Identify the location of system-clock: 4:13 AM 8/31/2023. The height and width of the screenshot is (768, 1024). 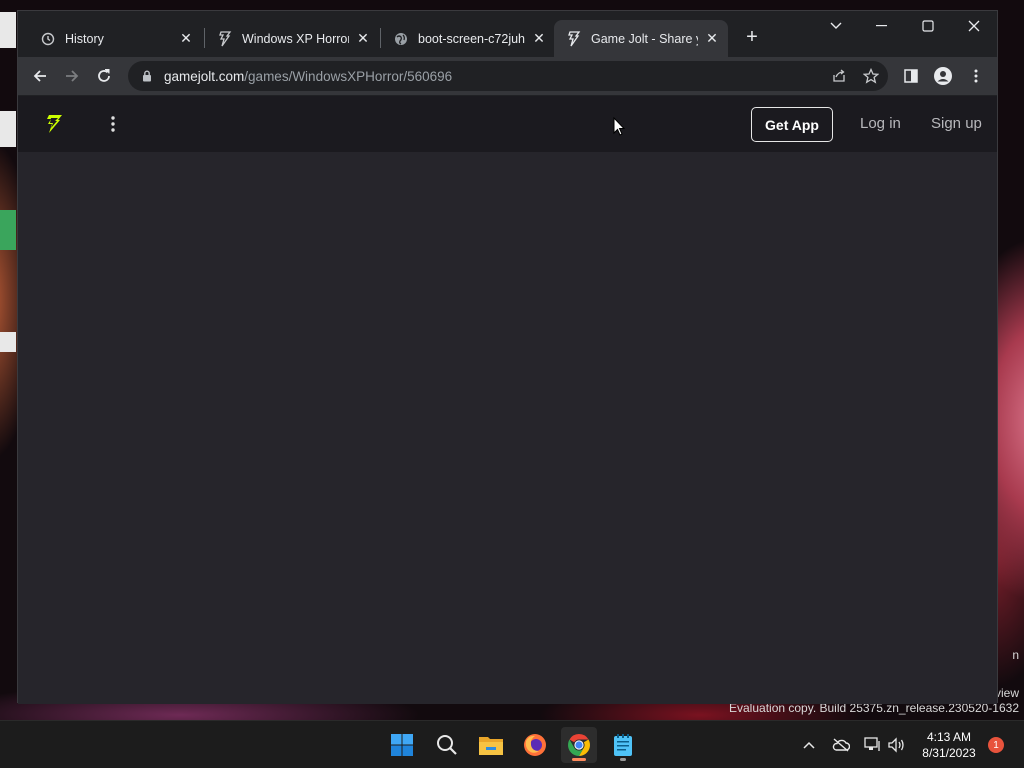
(949, 745).